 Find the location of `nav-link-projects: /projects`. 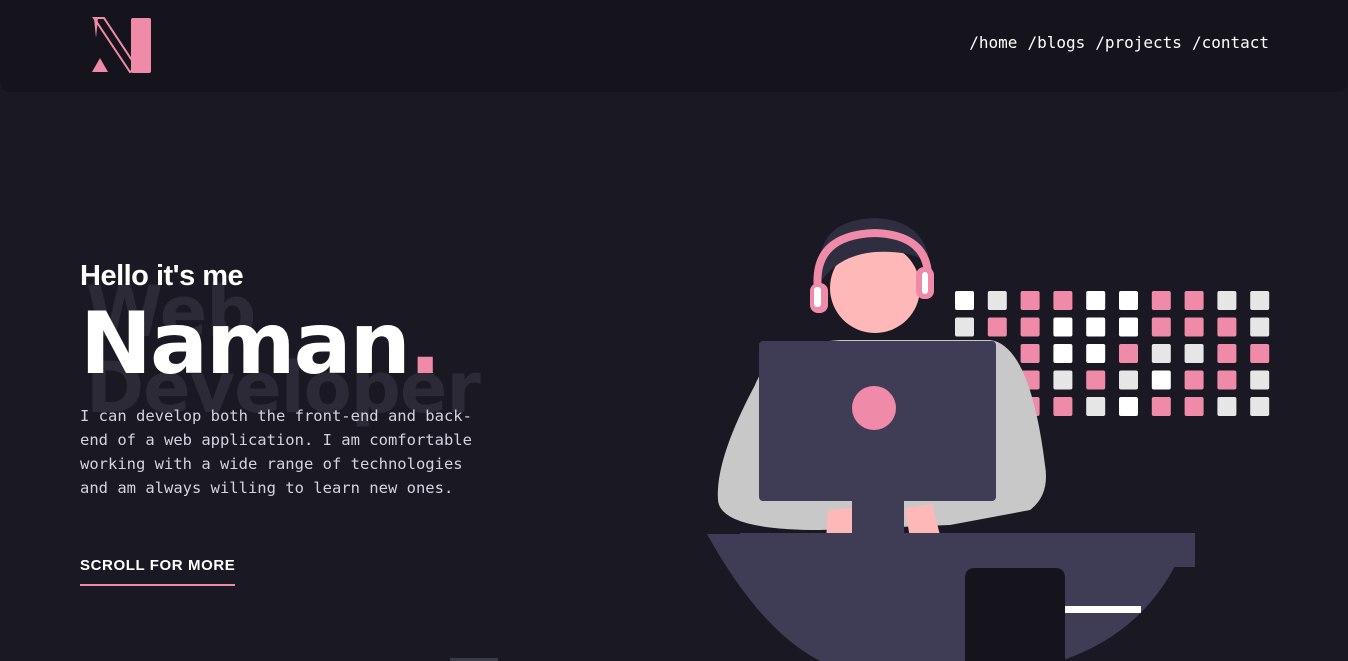

nav-link-projects: /projects is located at coordinates (1138, 42).